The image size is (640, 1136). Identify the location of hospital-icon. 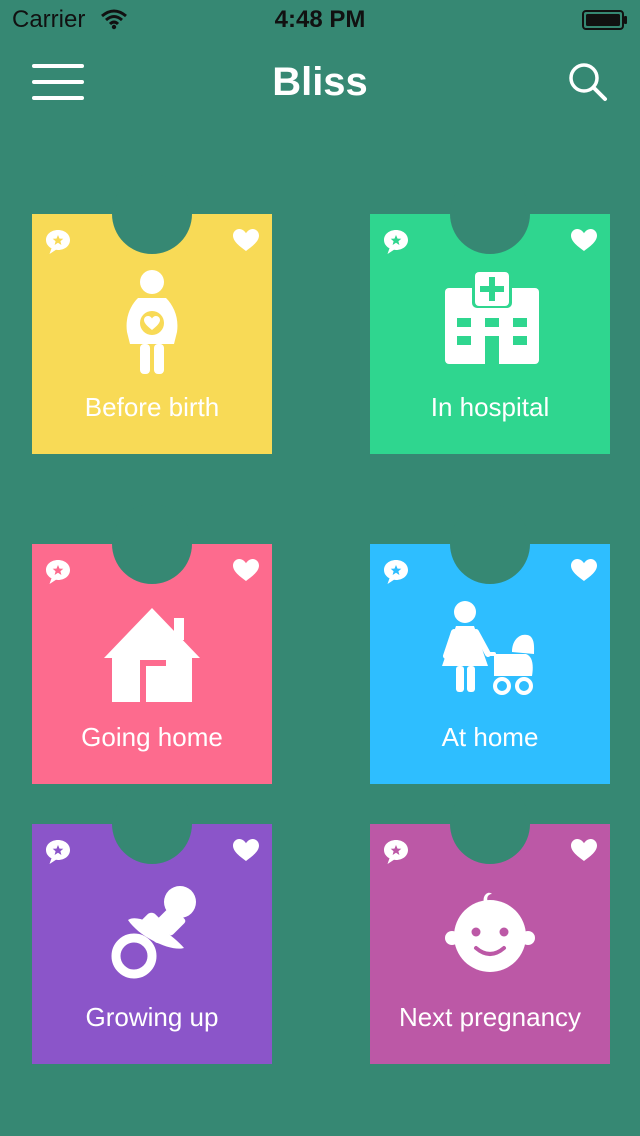
(492, 317).